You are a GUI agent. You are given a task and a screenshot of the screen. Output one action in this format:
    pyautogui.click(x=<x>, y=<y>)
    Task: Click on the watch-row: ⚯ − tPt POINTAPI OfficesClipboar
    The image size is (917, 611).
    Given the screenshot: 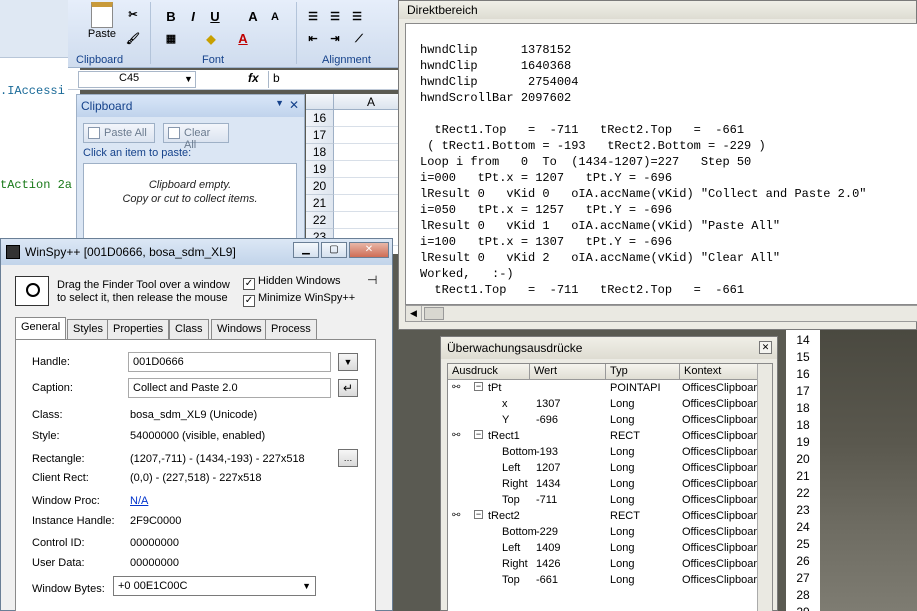 What is the action you would take?
    pyautogui.click(x=608, y=389)
    